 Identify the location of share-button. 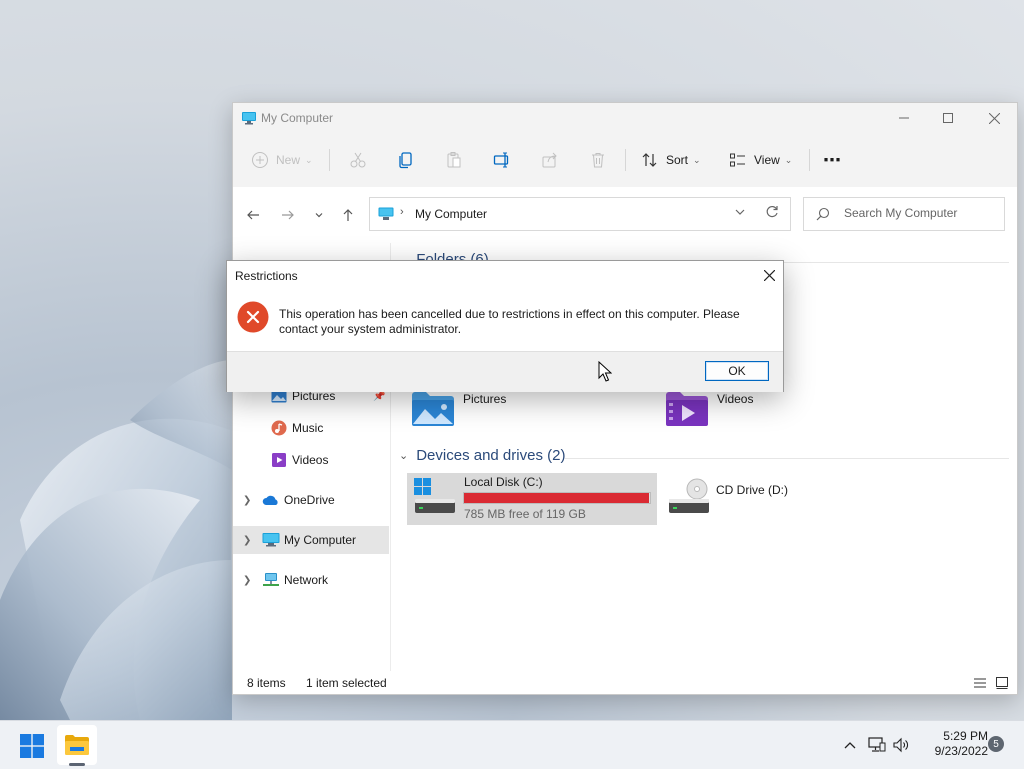
(550, 160).